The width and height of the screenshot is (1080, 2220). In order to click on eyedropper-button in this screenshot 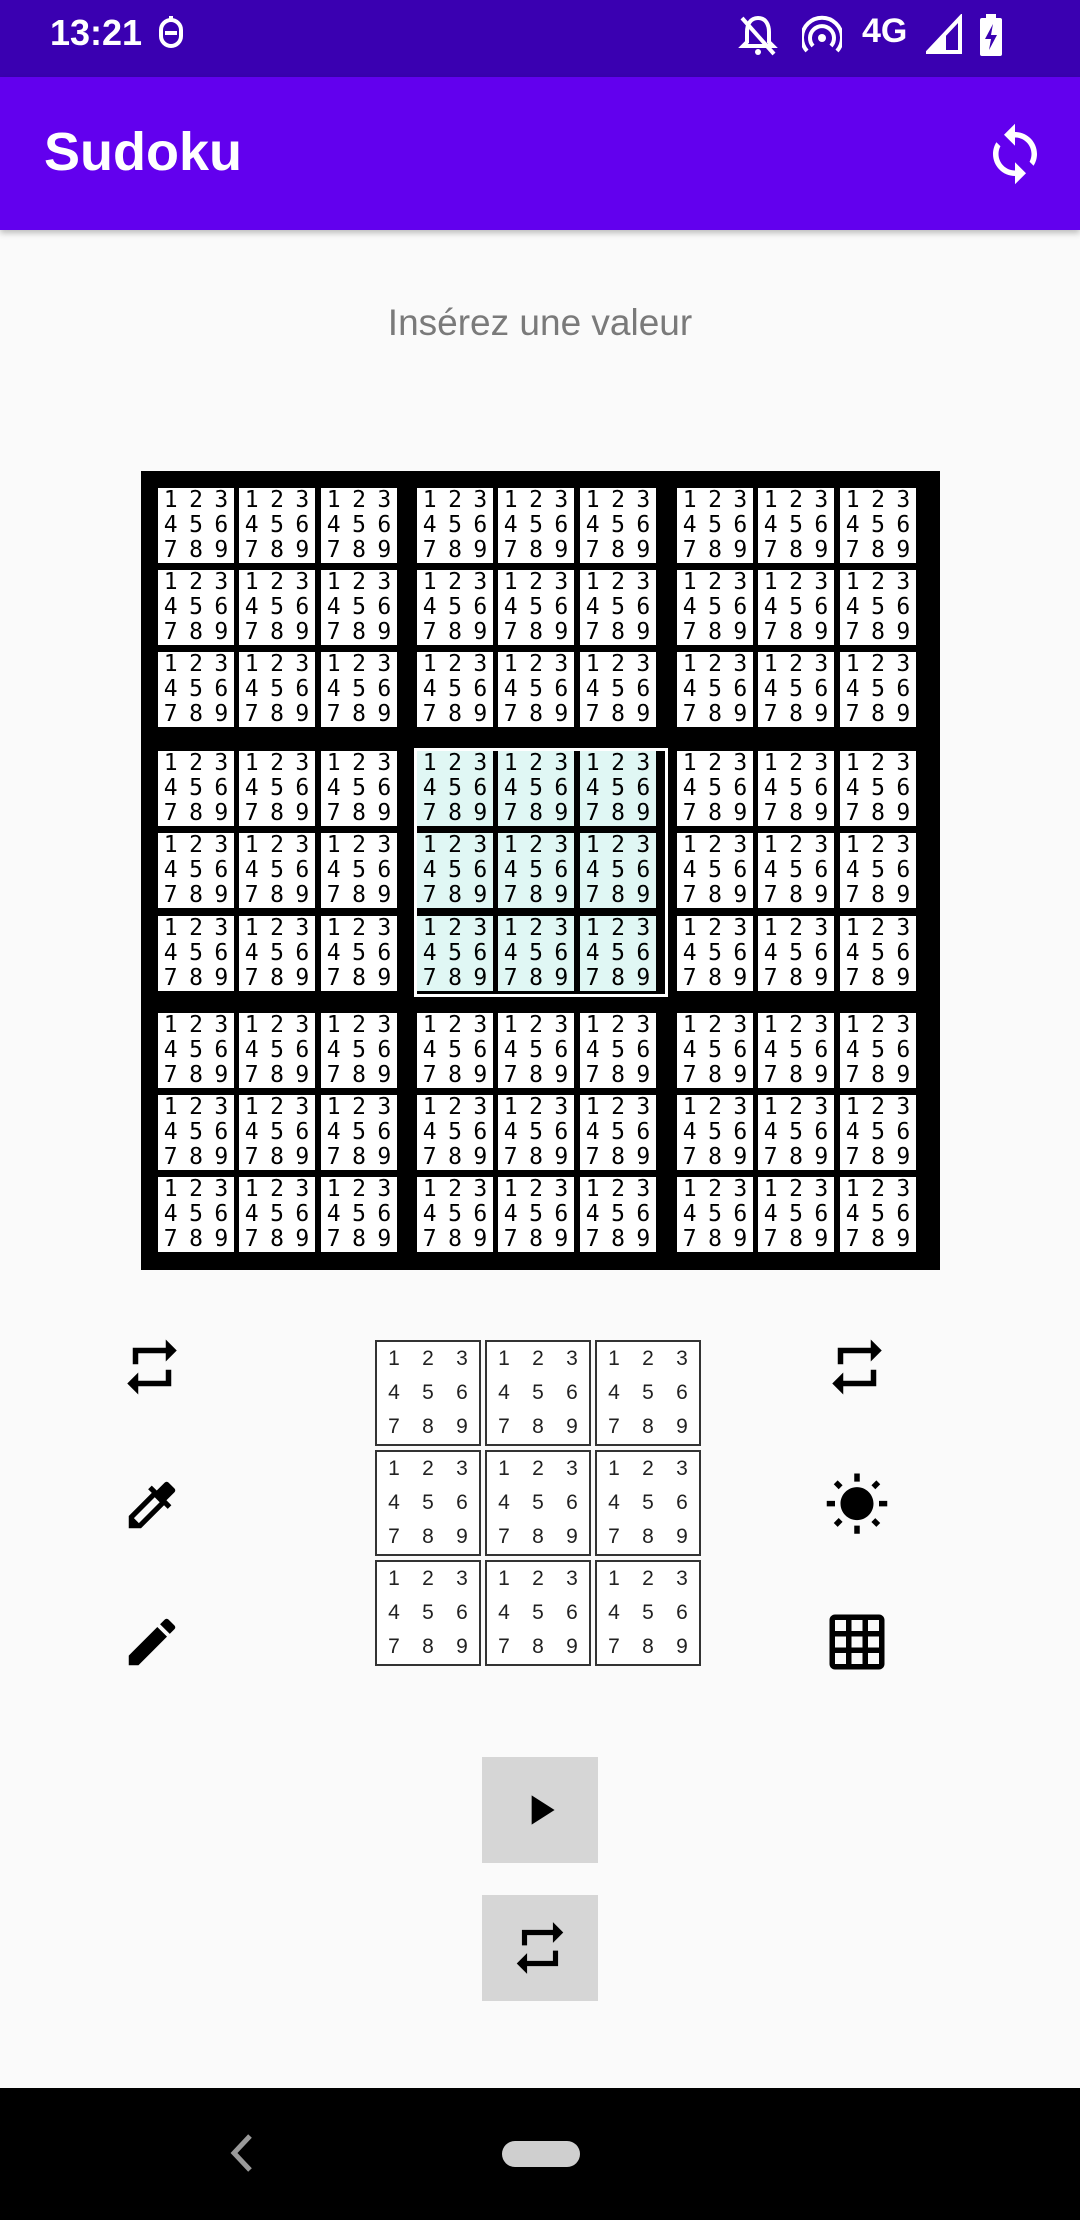, I will do `click(152, 1505)`.